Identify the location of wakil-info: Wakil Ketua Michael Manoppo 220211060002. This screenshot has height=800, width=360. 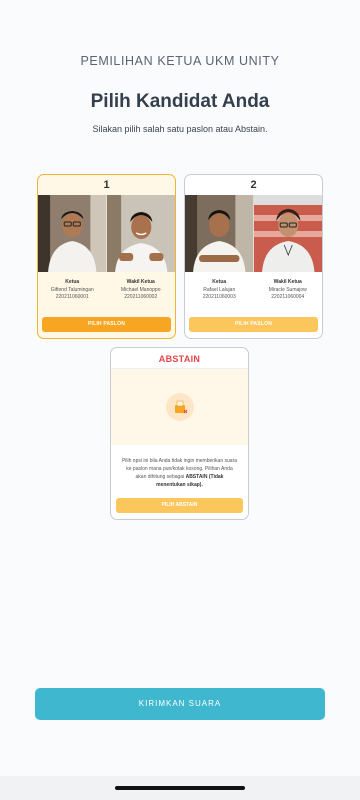
(141, 289).